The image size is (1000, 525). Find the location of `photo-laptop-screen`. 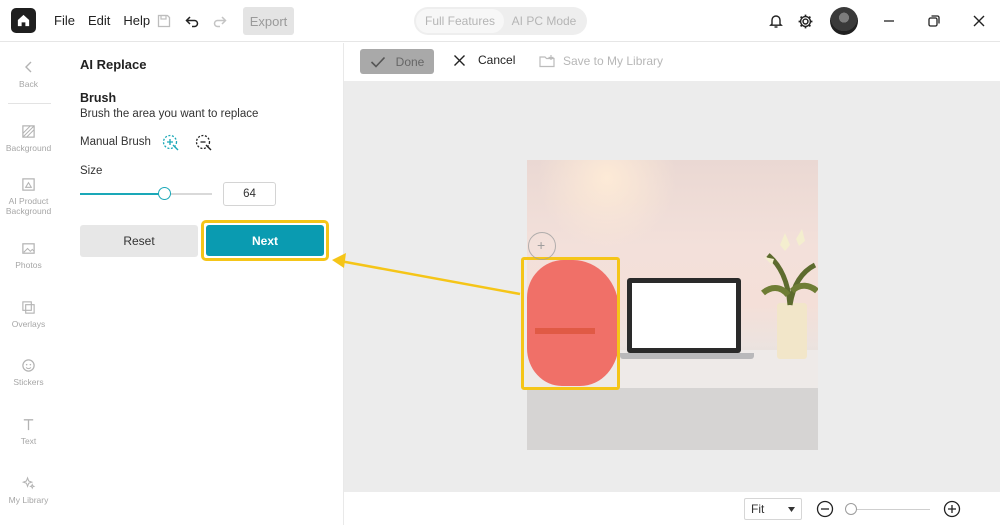

photo-laptop-screen is located at coordinates (684, 315).